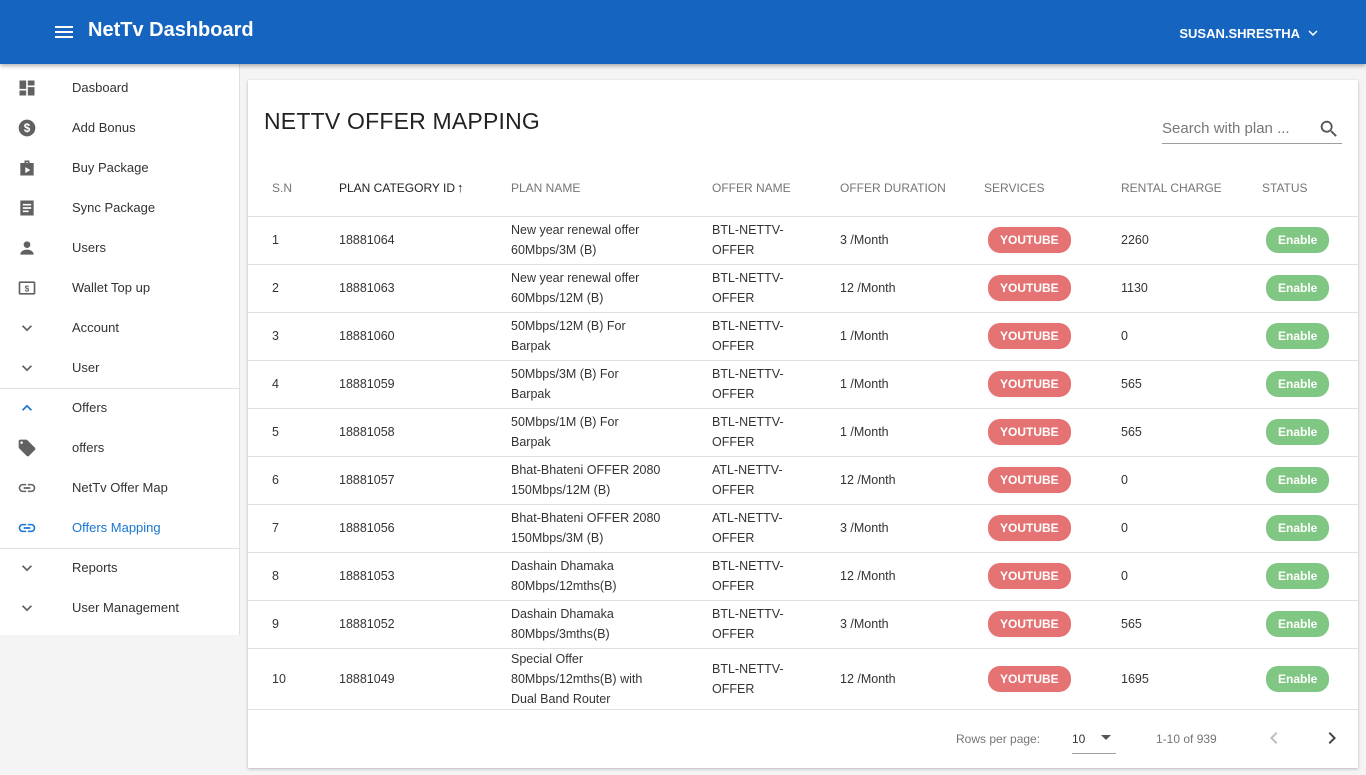 This screenshot has width=1366, height=775. Describe the element at coordinates (1310, 188) in the screenshot. I see `col-status: STATUS` at that location.